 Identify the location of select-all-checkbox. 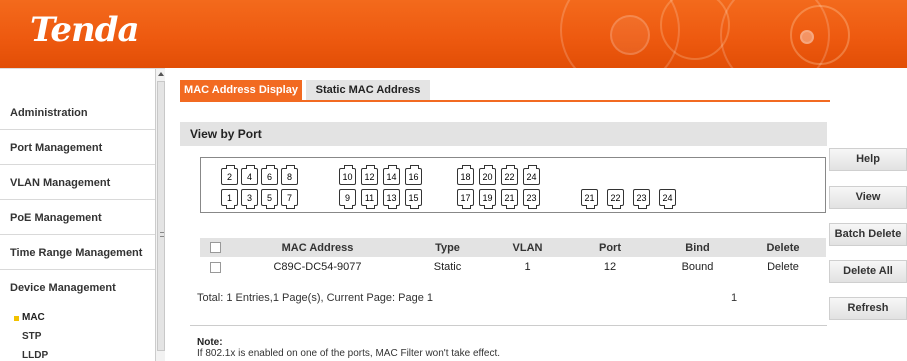
(215, 248).